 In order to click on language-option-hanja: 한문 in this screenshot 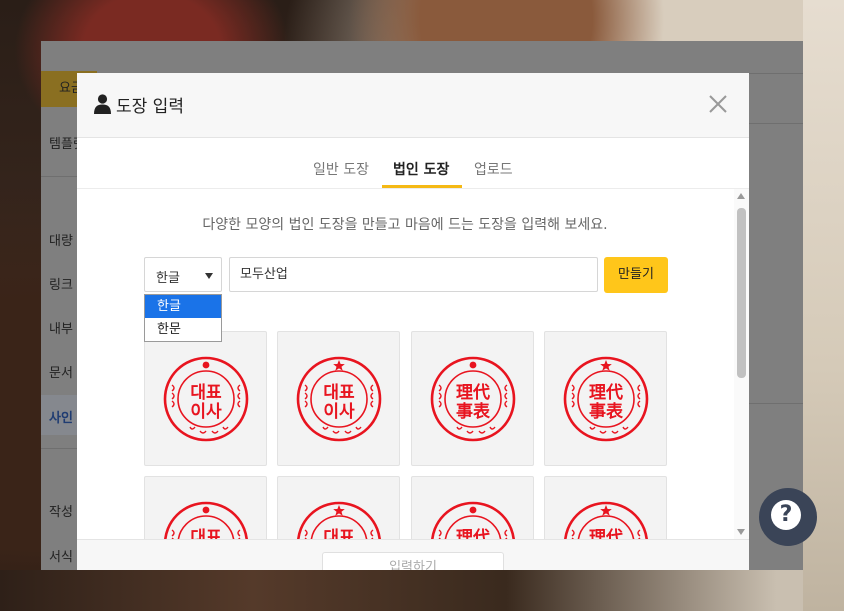, I will do `click(183, 329)`.